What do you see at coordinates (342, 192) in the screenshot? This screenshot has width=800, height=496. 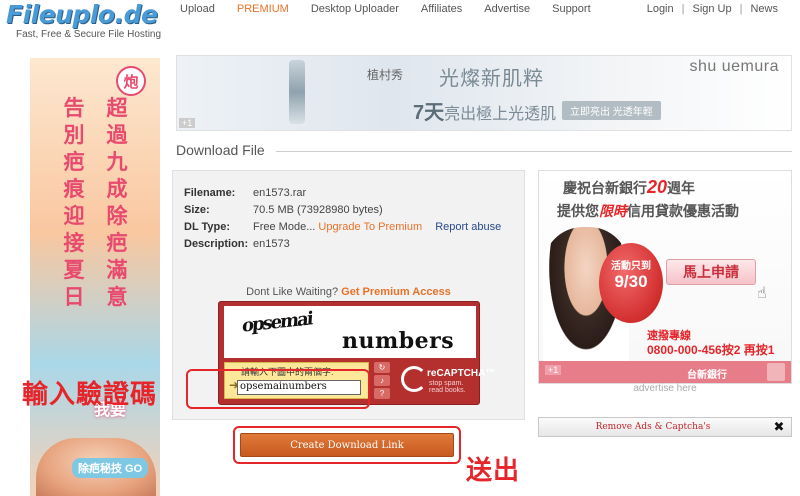 I see `info-row-filename: Filename: en1573.rar` at bounding box center [342, 192].